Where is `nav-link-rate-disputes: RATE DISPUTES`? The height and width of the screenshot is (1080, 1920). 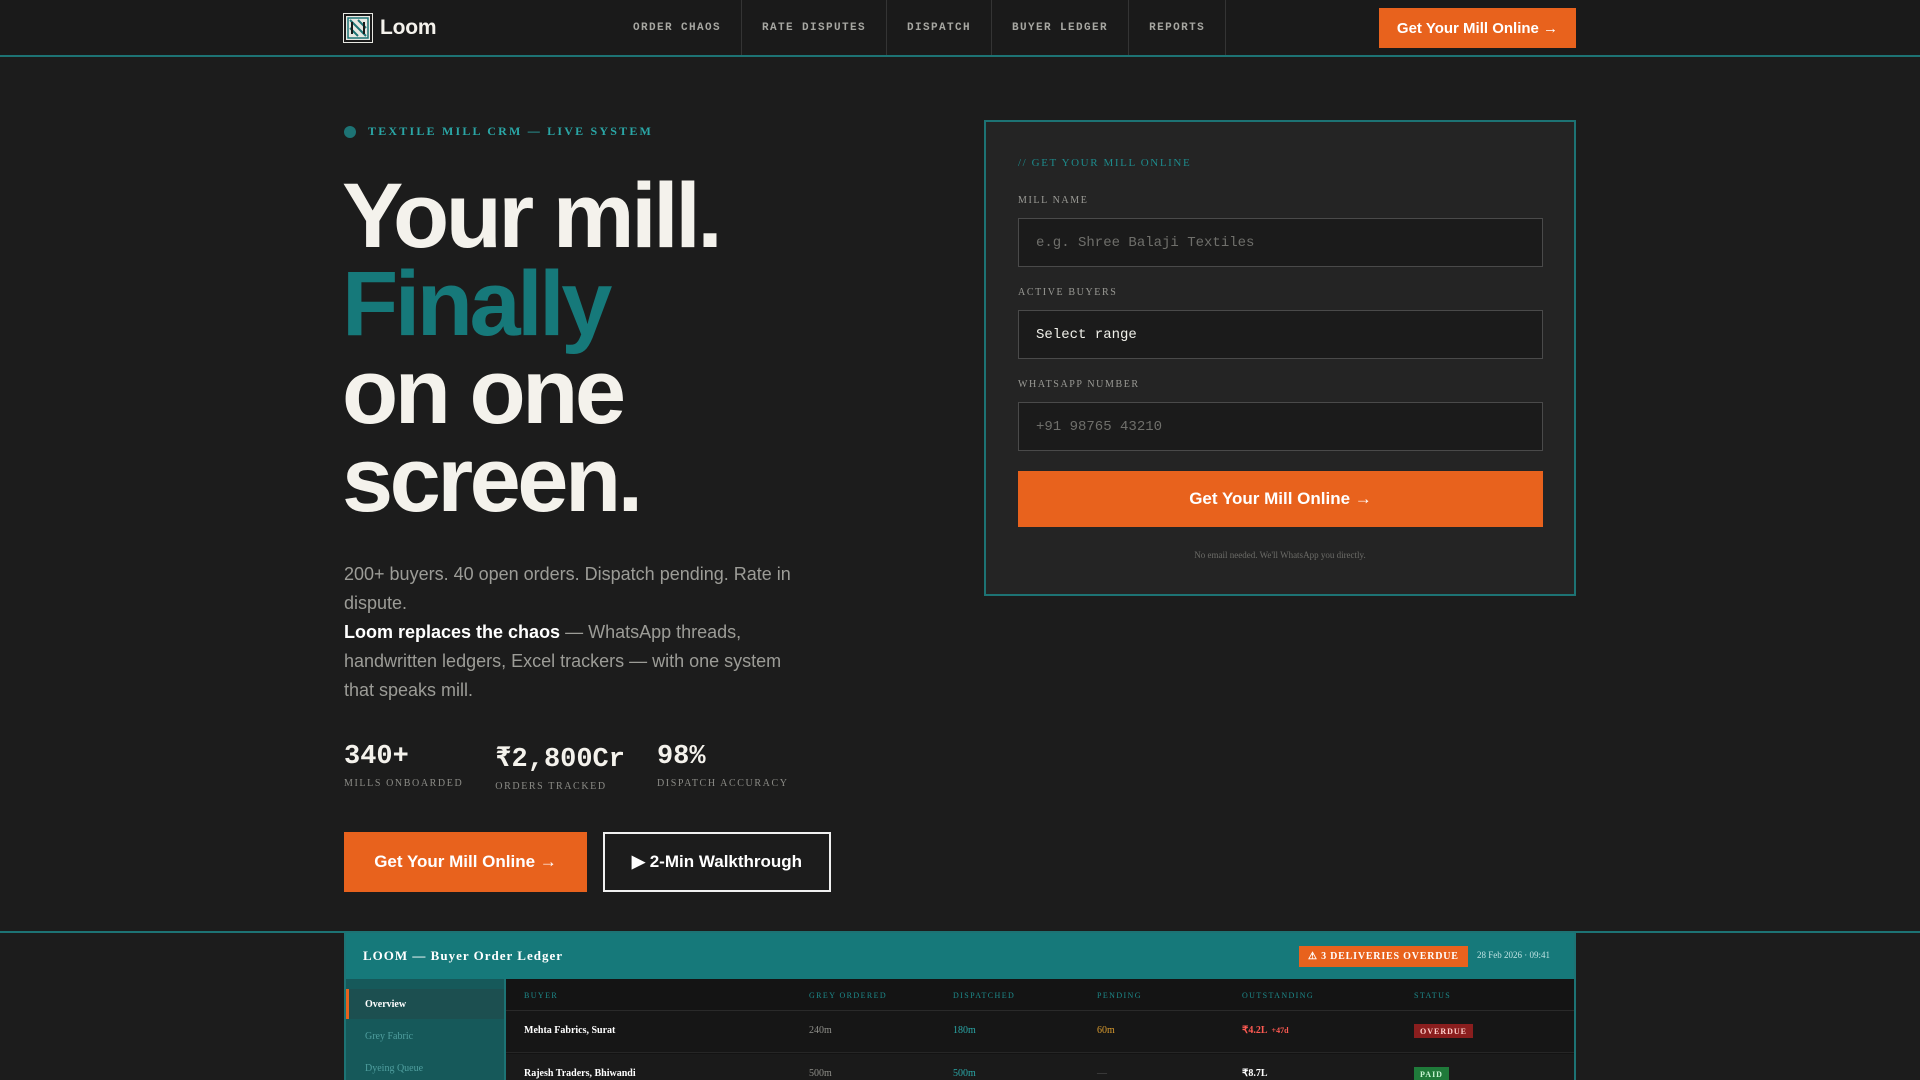
nav-link-rate-disputes: RATE DISPUTES is located at coordinates (815, 27).